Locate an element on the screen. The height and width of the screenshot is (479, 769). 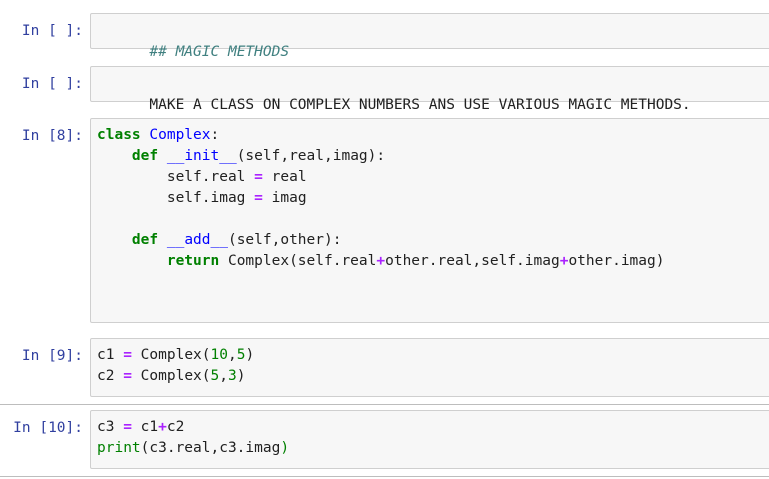
cell-prompt: In [9]: is located at coordinates (52, 356).